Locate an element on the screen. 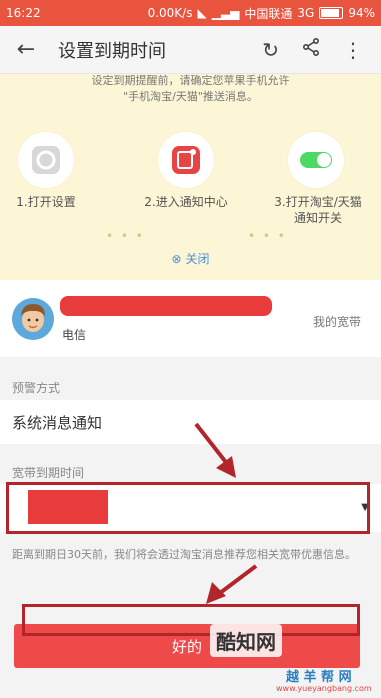 The height and width of the screenshot is (698, 381). watermark-logo: 酷知网 is located at coordinates (246, 640).